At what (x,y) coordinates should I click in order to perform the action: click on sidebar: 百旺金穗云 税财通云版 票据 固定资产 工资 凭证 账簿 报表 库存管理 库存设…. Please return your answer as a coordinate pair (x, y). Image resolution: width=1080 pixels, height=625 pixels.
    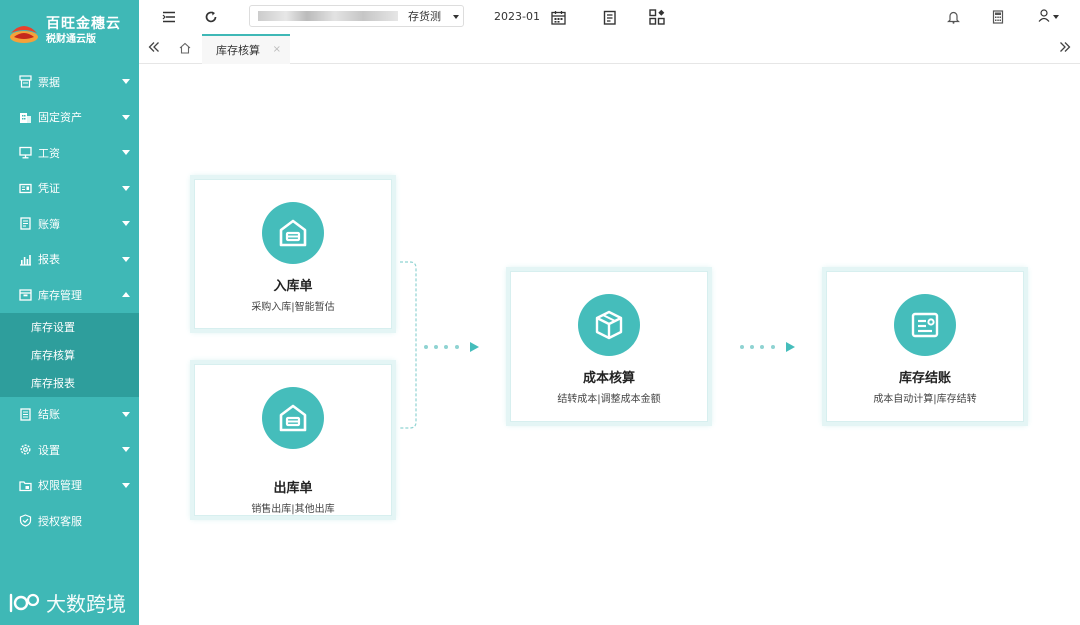
    Looking at the image, I should click on (69, 312).